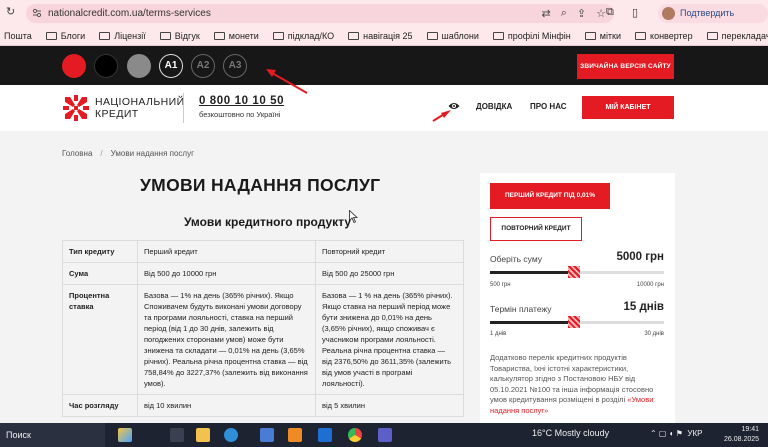 The image size is (768, 447). Describe the element at coordinates (177, 435) in the screenshot. I see `task-view-icon` at that location.